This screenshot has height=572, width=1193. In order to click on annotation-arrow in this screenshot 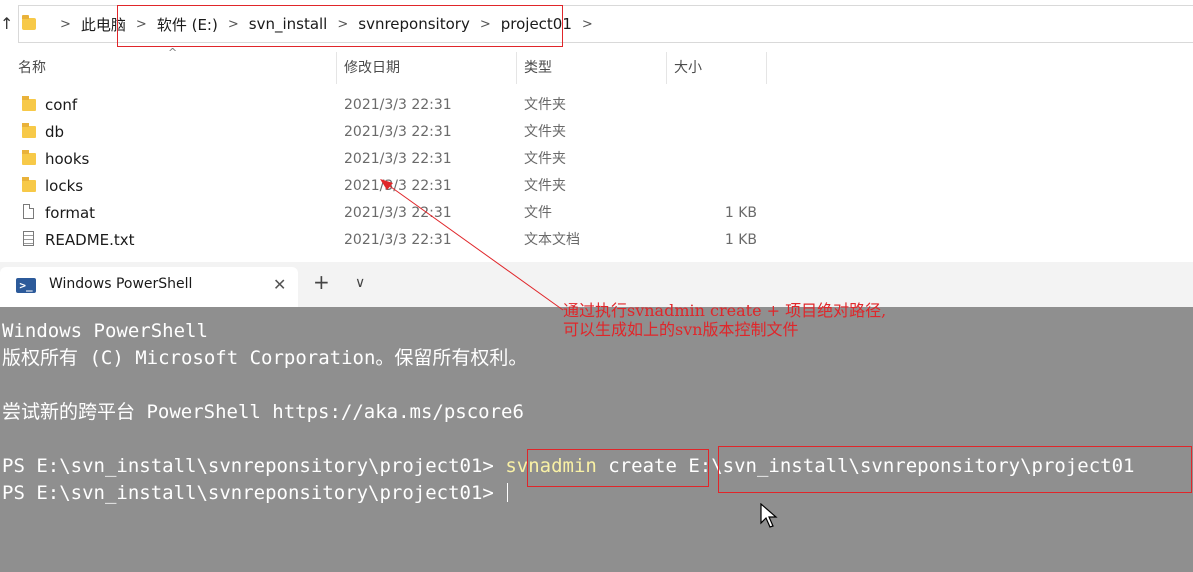, I will do `click(472, 245)`.